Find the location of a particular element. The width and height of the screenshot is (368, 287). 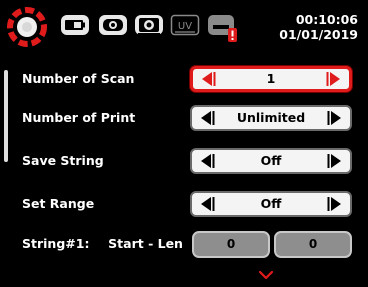

scan-mode-icon is located at coordinates (113, 25).